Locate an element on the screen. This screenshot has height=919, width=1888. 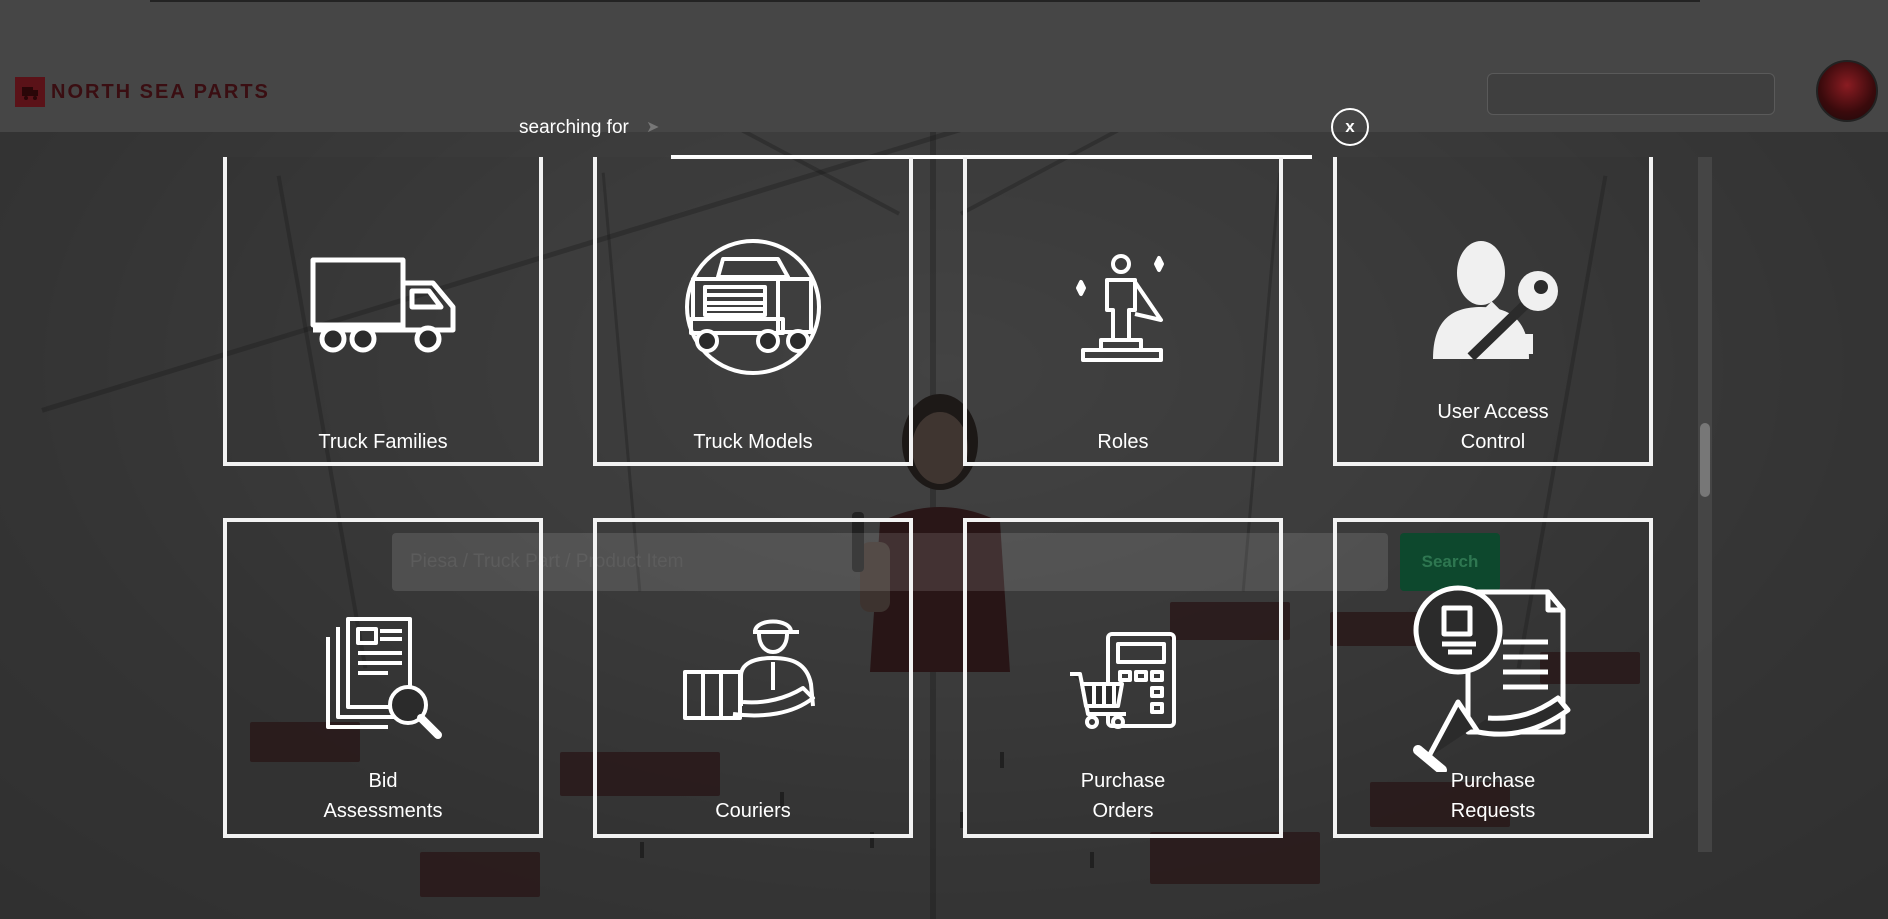
searching-for-label: searching for is located at coordinates (574, 127).